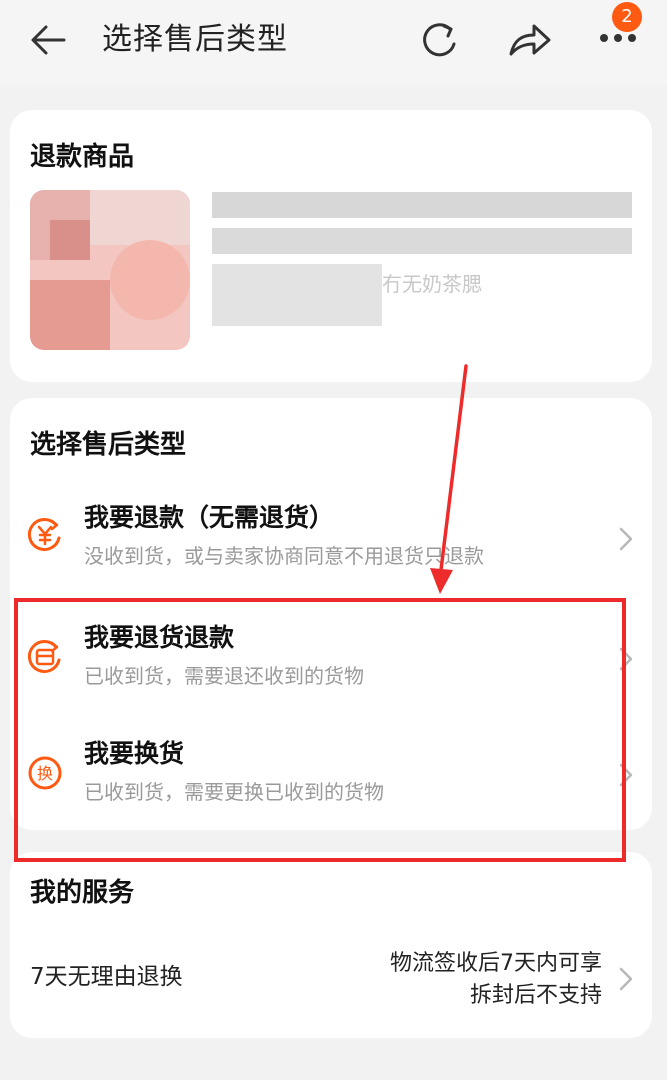  I want to click on option-refund-only: 我要退款（无需退货） 没收到货，或与卖家协商同意不用退货只退款, so click(331, 540).